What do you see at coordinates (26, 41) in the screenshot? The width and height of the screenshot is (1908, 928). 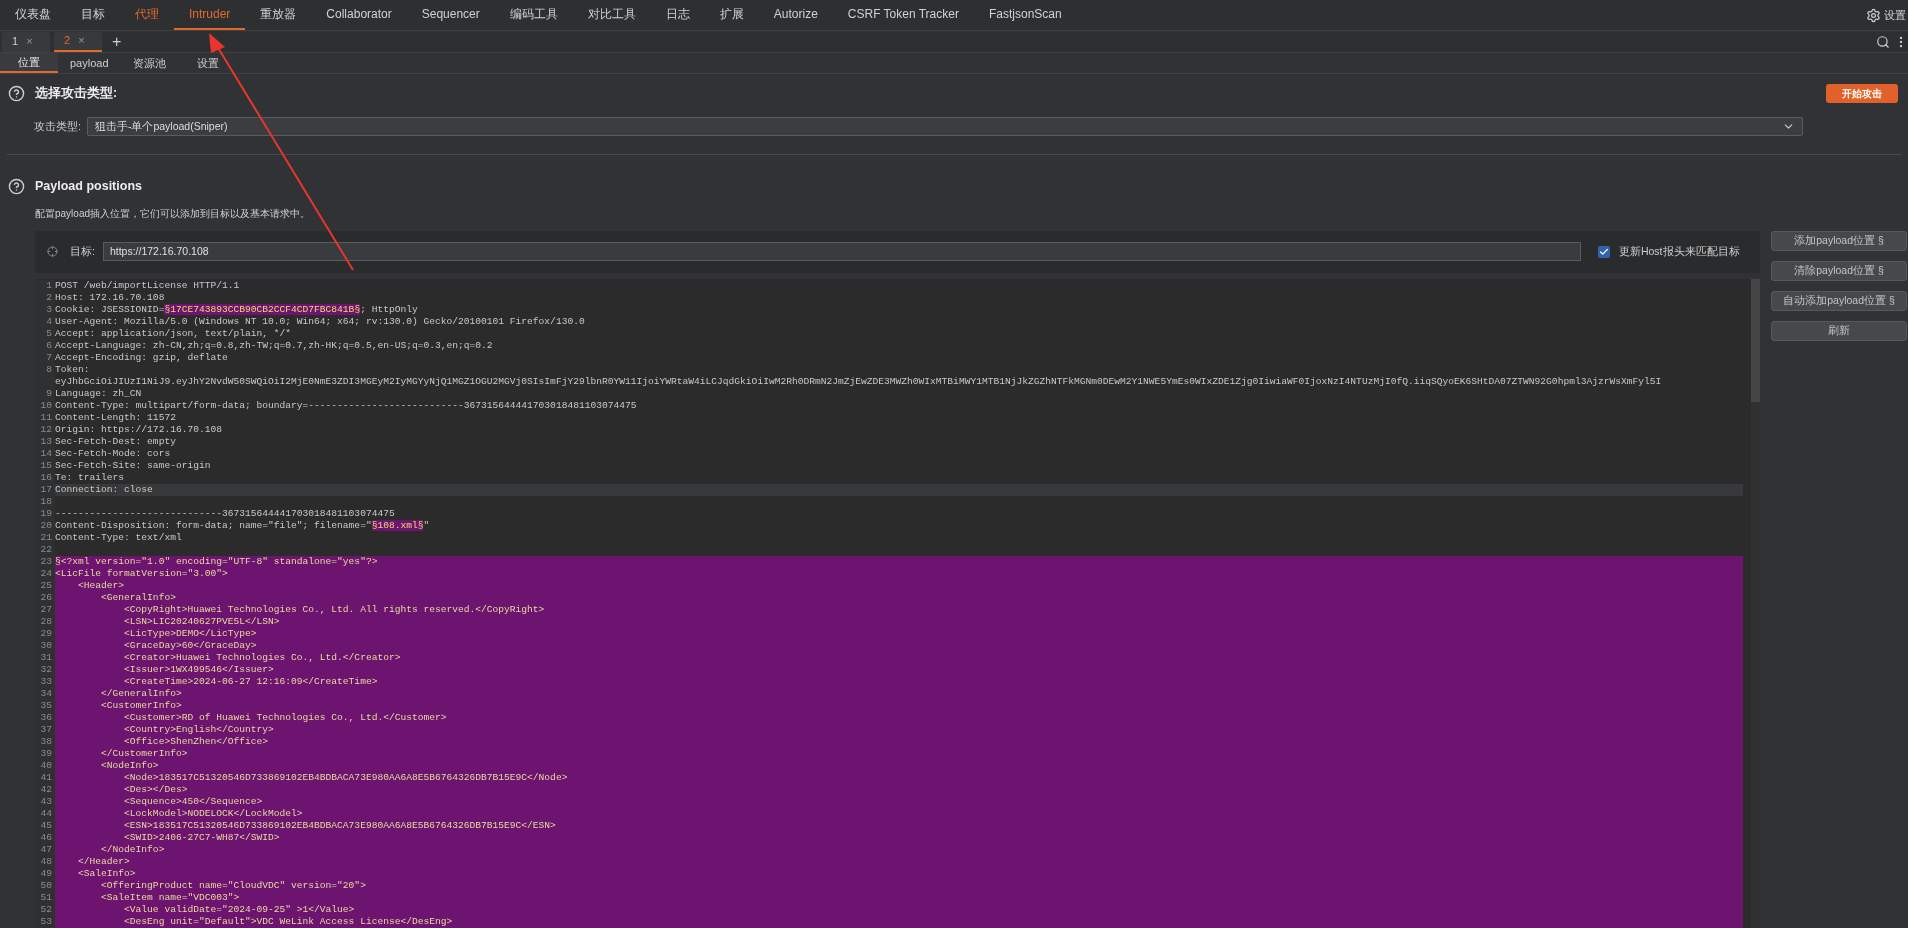 I see `request-tab: 1 ×` at bounding box center [26, 41].